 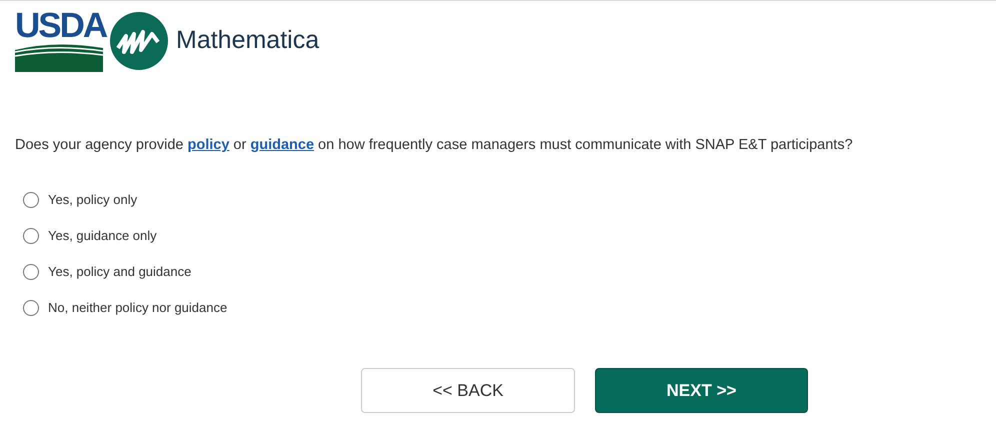 What do you see at coordinates (468, 390) in the screenshot?
I see `back-button: << BACK` at bounding box center [468, 390].